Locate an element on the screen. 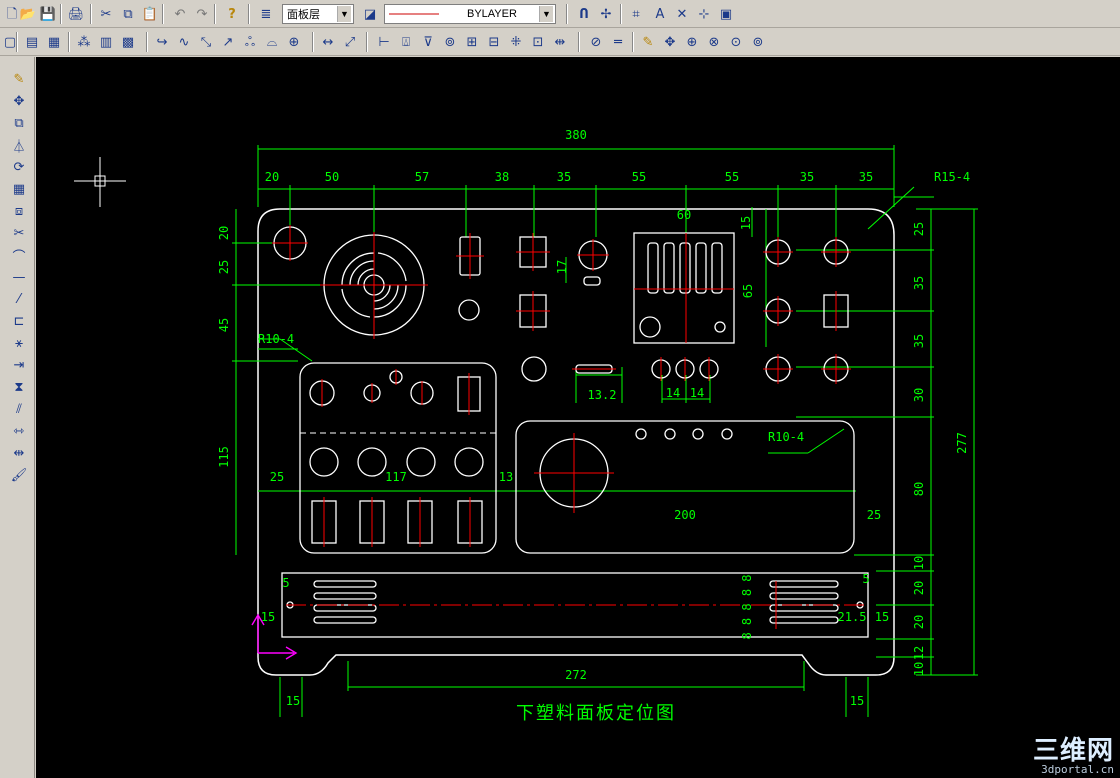  distance-icon: ⇹ is located at coordinates (560, 42).